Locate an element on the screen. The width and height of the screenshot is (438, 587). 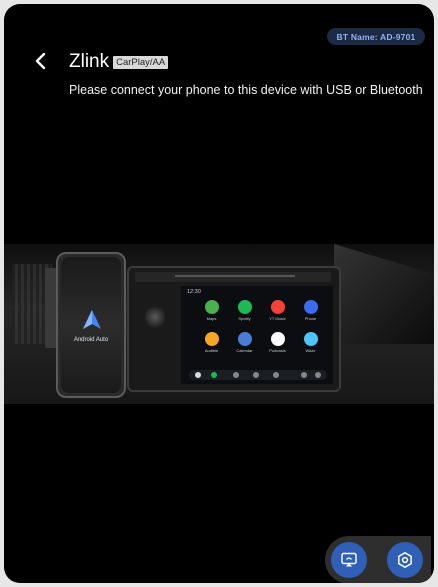
phone-illustration: Android Auto is located at coordinates (91, 325).